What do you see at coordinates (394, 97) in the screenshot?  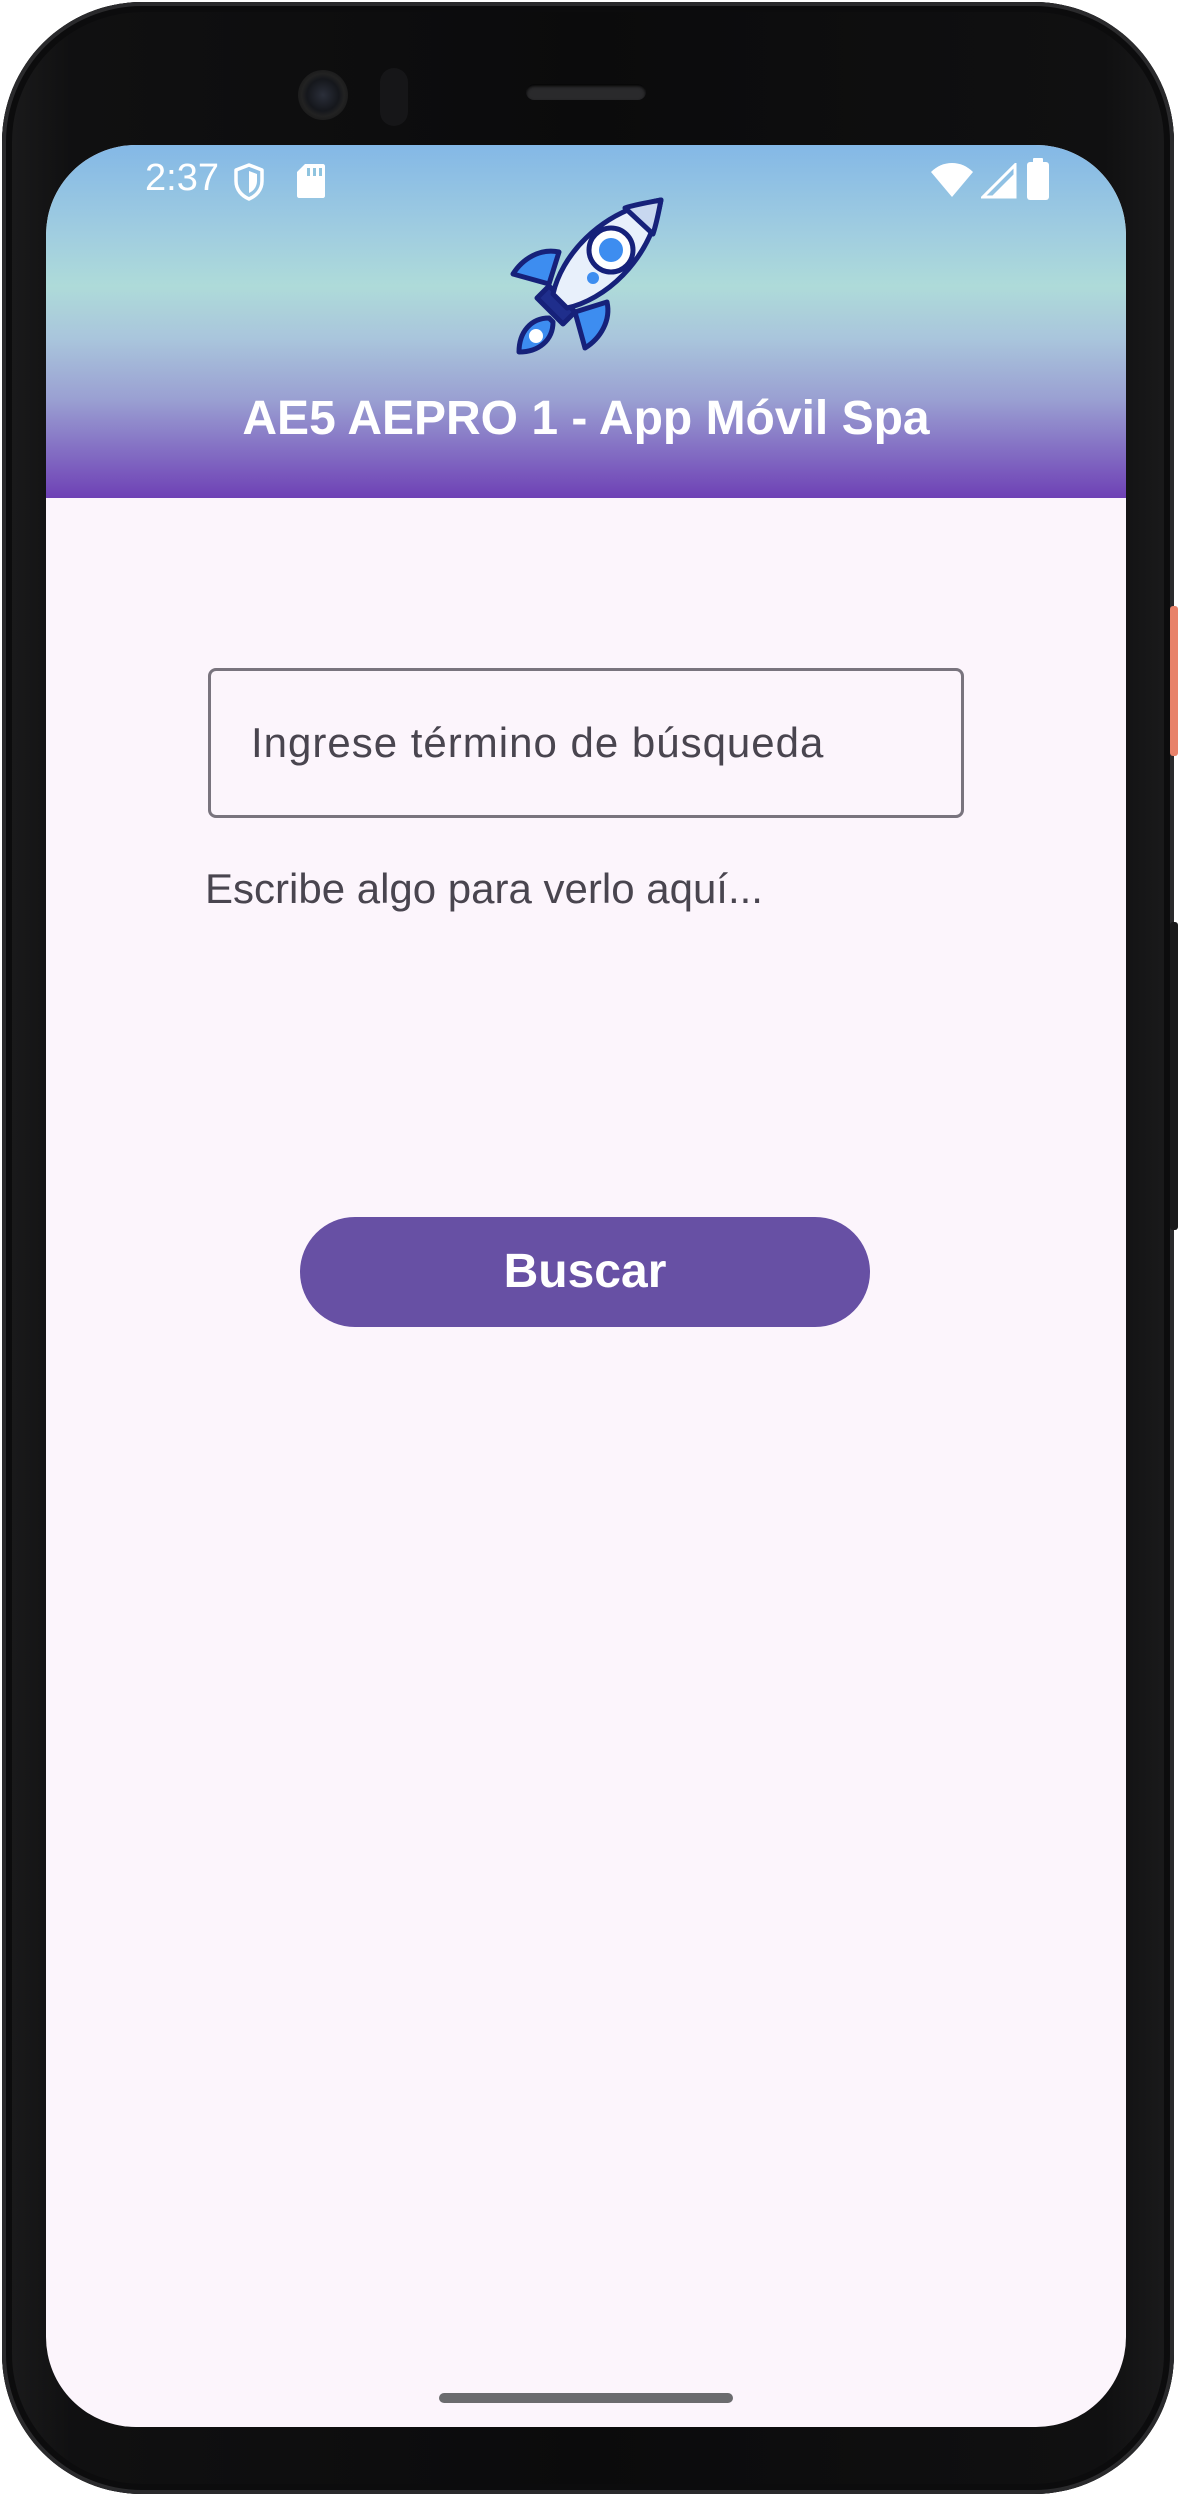 I see `proximity-sensor` at bounding box center [394, 97].